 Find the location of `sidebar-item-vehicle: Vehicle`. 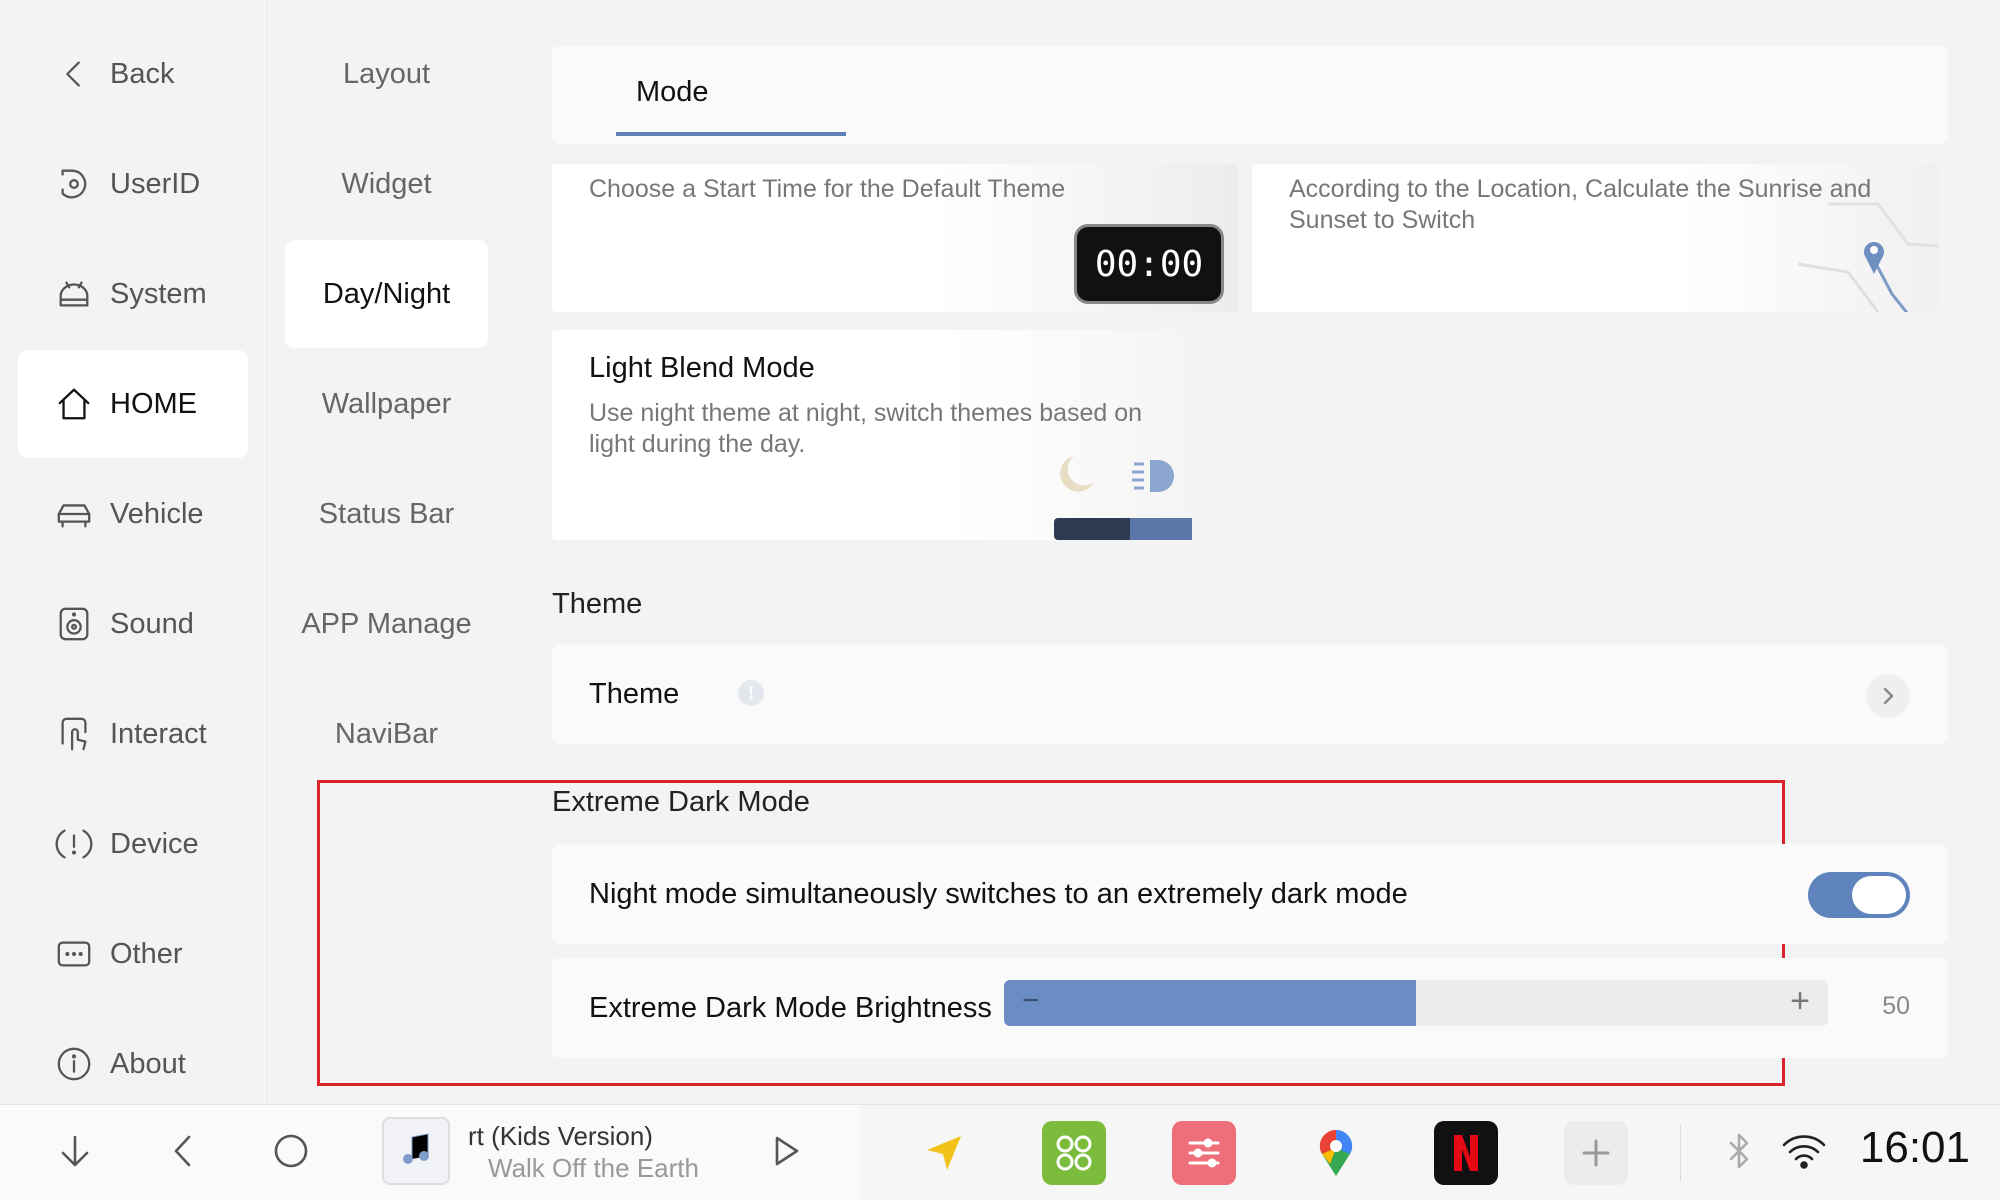

sidebar-item-vehicle: Vehicle is located at coordinates (133, 514).